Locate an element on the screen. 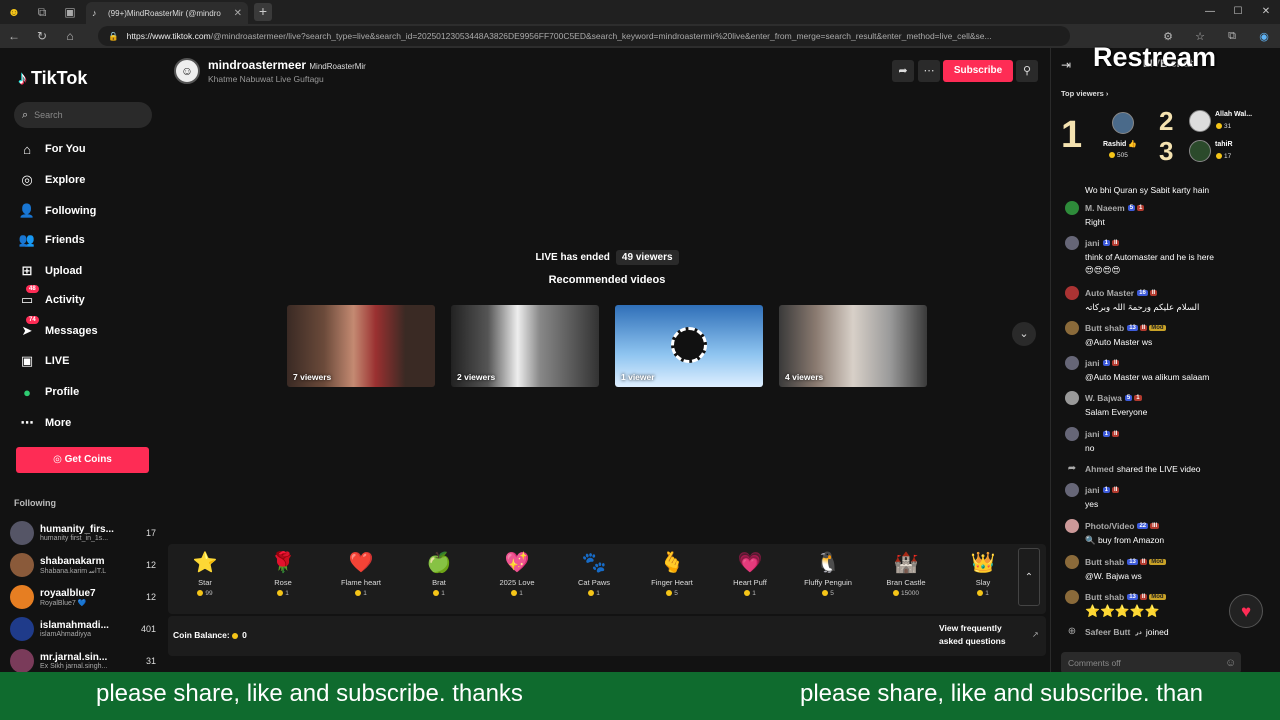 This screenshot has width=1280, height=720. next-video-button: ⌄ is located at coordinates (1024, 334).